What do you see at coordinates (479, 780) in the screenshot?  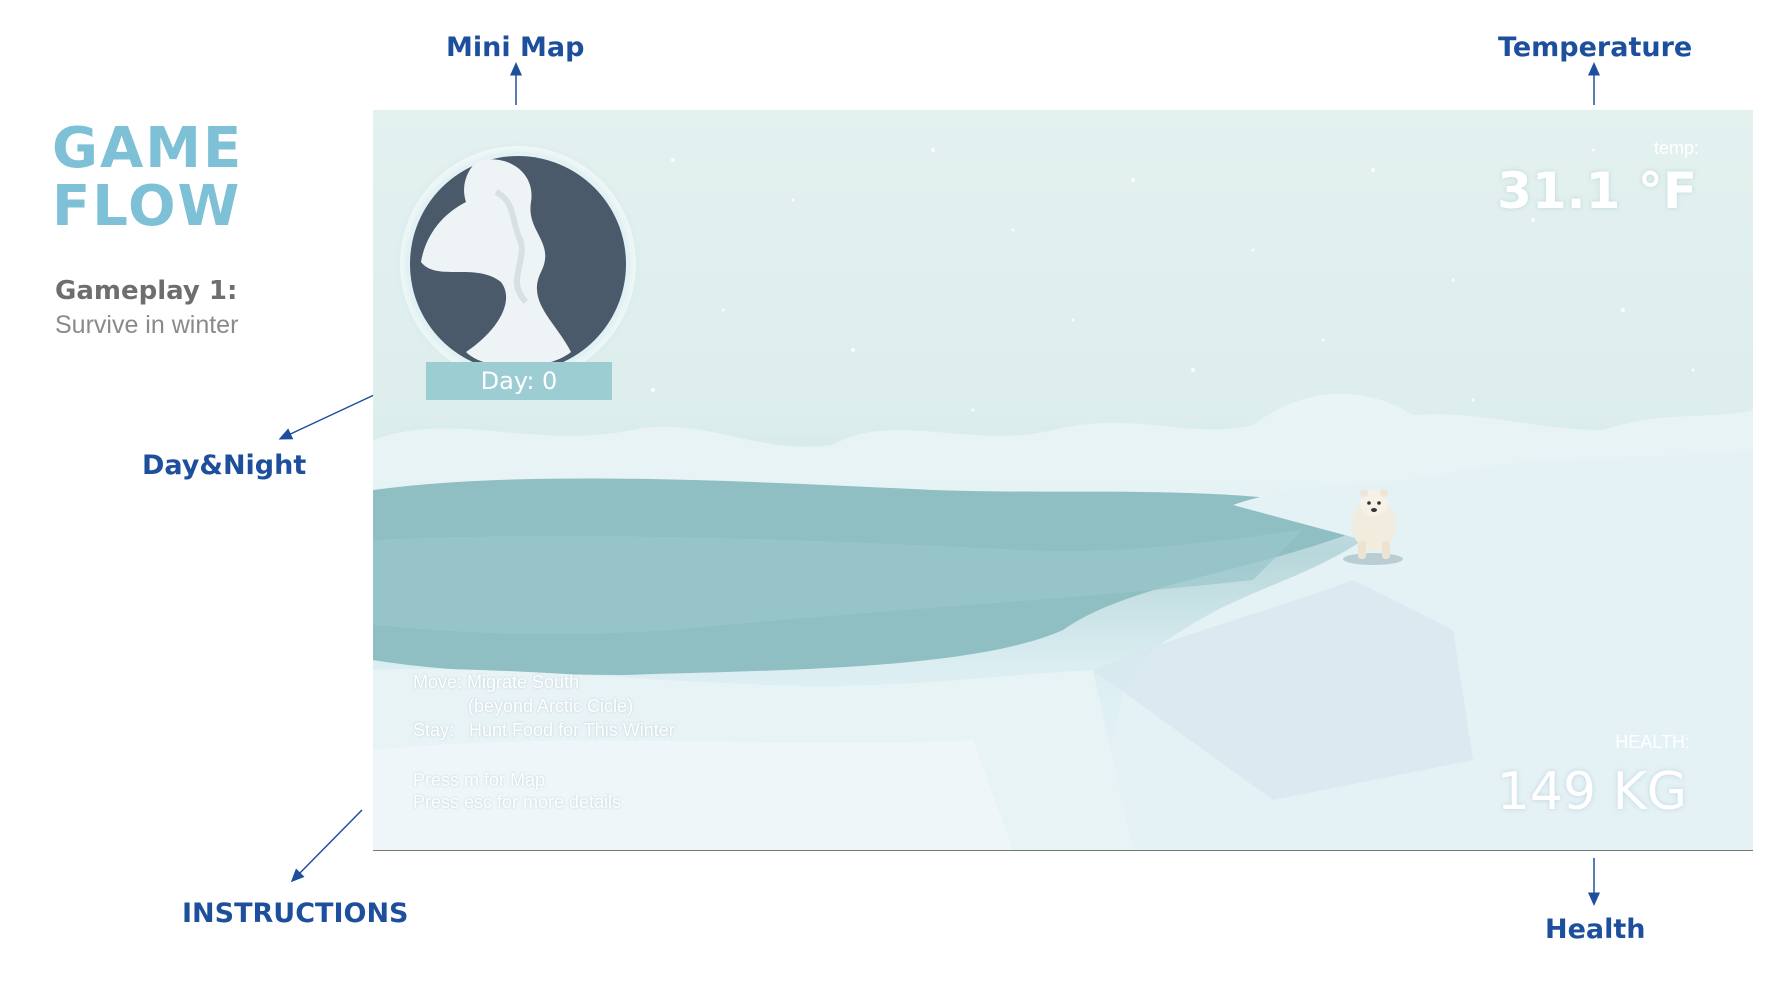 I see `instruction-map-key: Press m for Map` at bounding box center [479, 780].